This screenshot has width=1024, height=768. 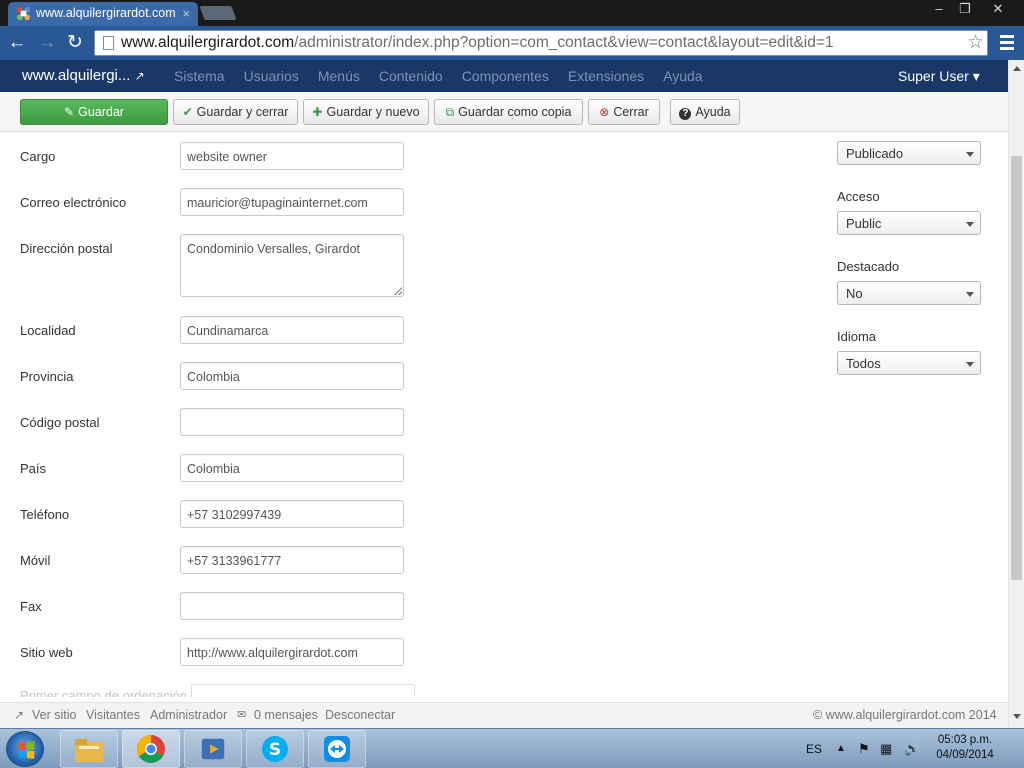 I want to click on menu-contenido: Contenido, so click(x=411, y=76).